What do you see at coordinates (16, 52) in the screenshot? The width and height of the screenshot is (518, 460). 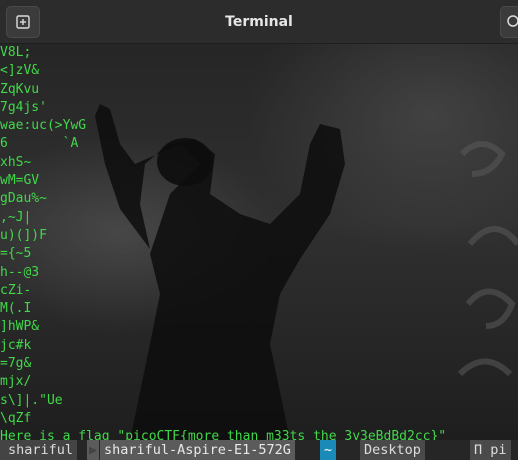 I see `terminal-line: V8L;` at bounding box center [16, 52].